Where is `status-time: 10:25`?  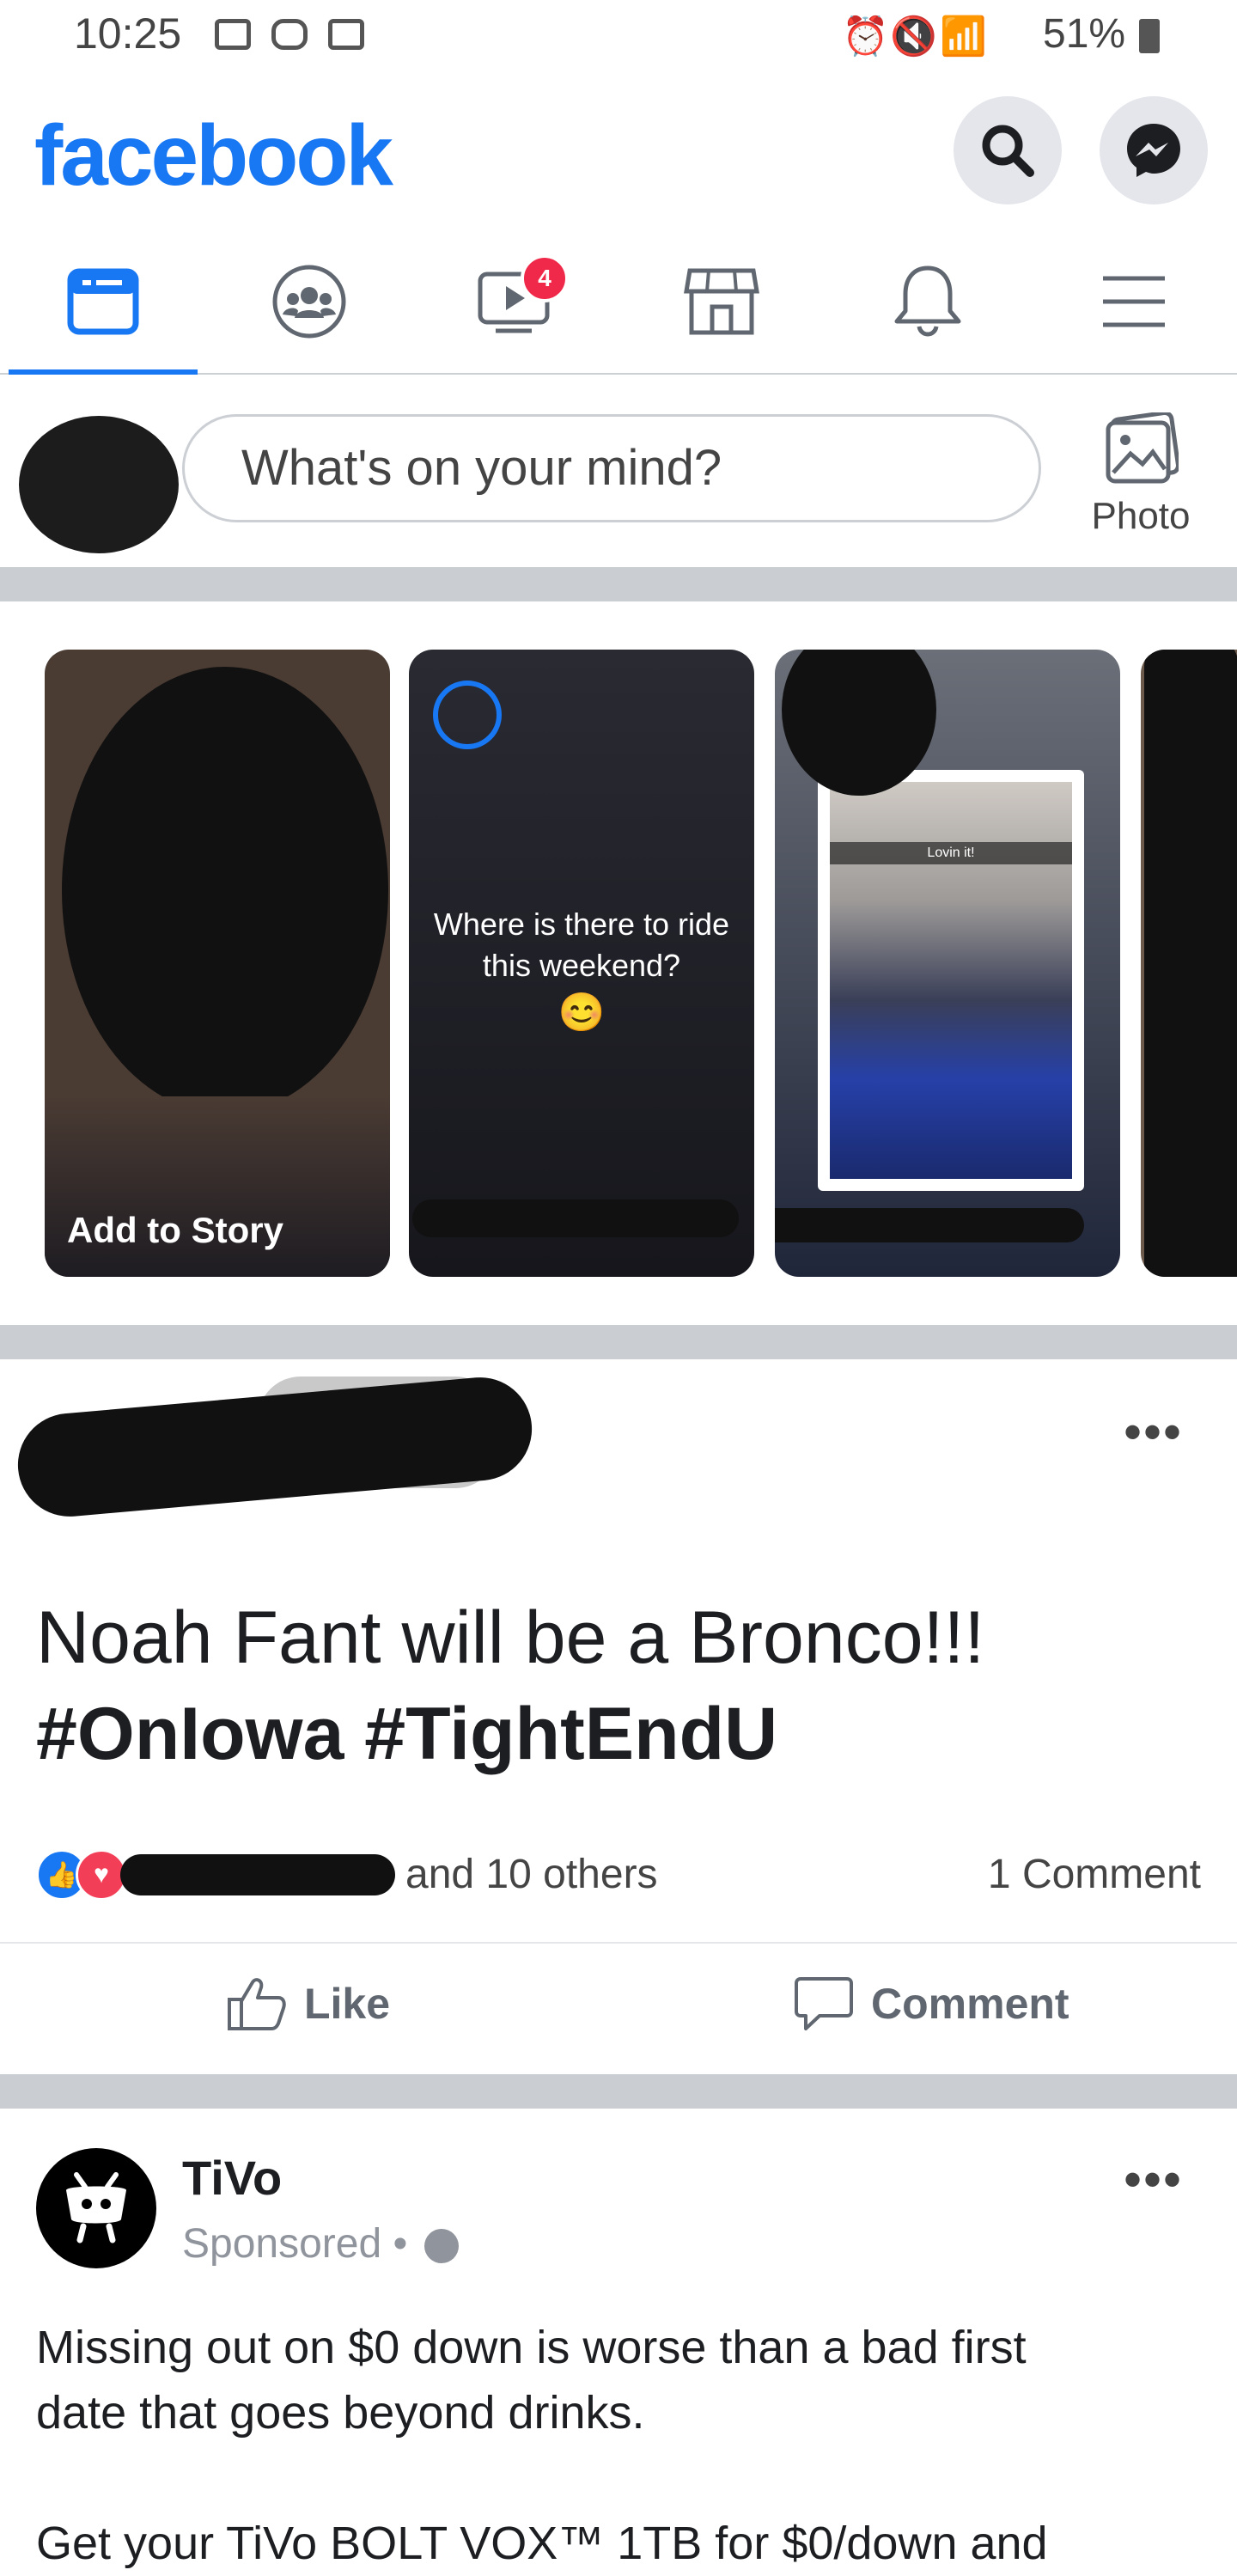 status-time: 10:25 is located at coordinates (128, 33).